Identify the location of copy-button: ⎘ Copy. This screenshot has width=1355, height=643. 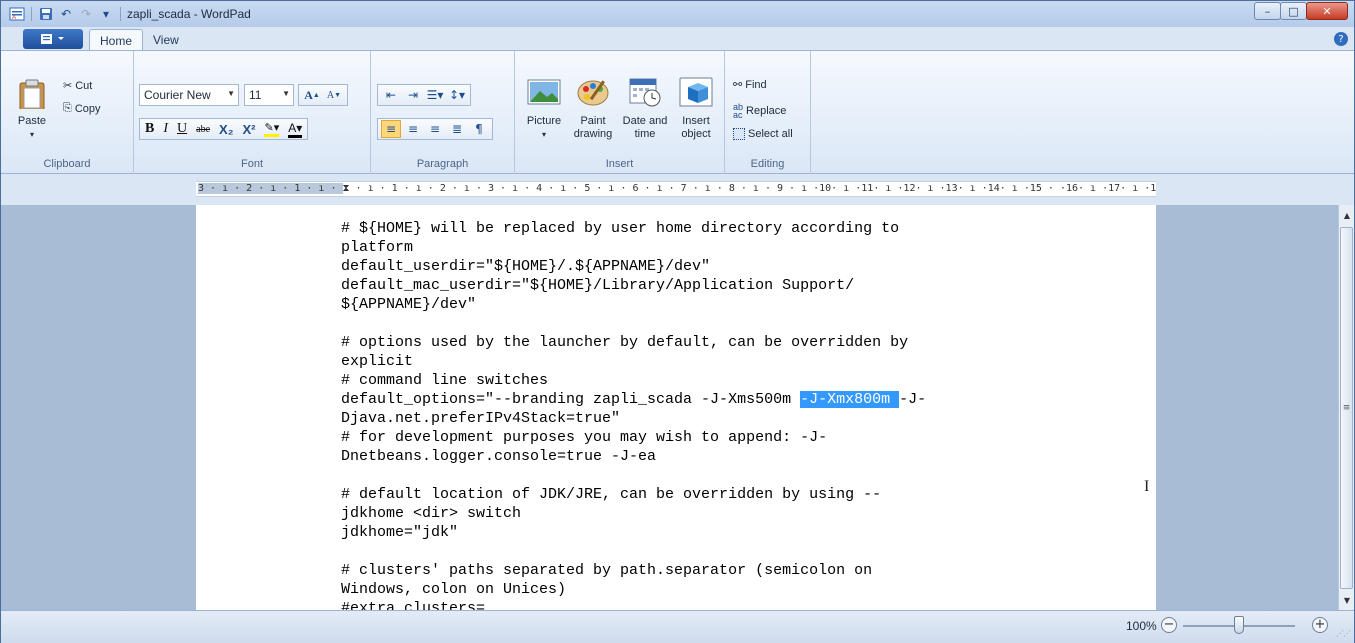
(82, 108).